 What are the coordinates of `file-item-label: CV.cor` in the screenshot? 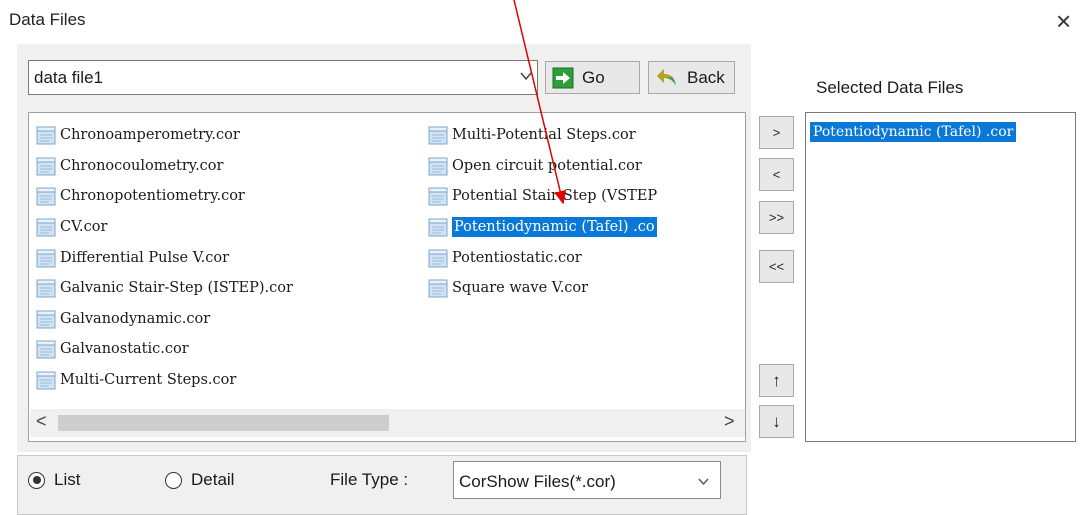 It's located at (84, 227).